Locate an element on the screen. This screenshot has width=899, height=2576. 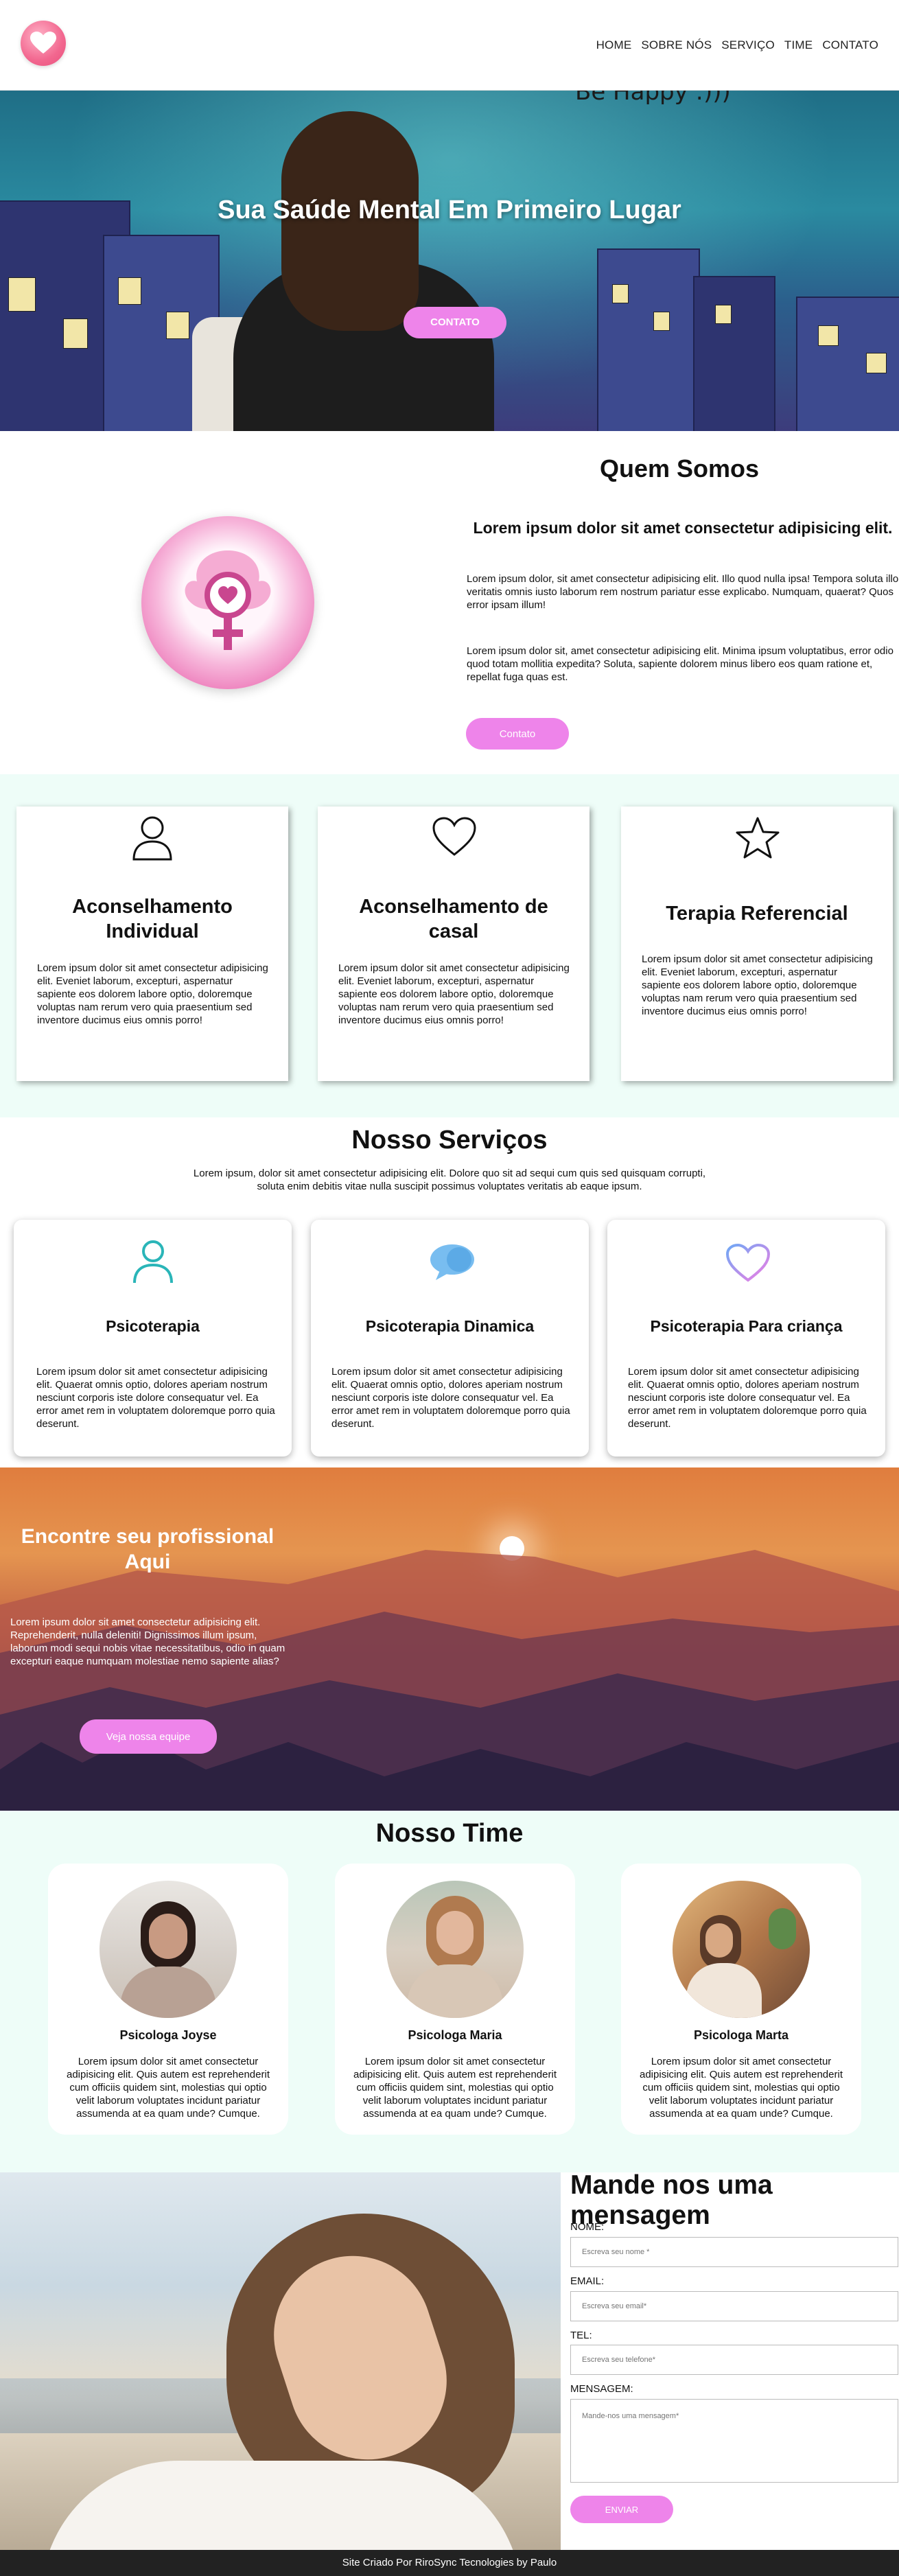
nav-home: HOME is located at coordinates (614, 45).